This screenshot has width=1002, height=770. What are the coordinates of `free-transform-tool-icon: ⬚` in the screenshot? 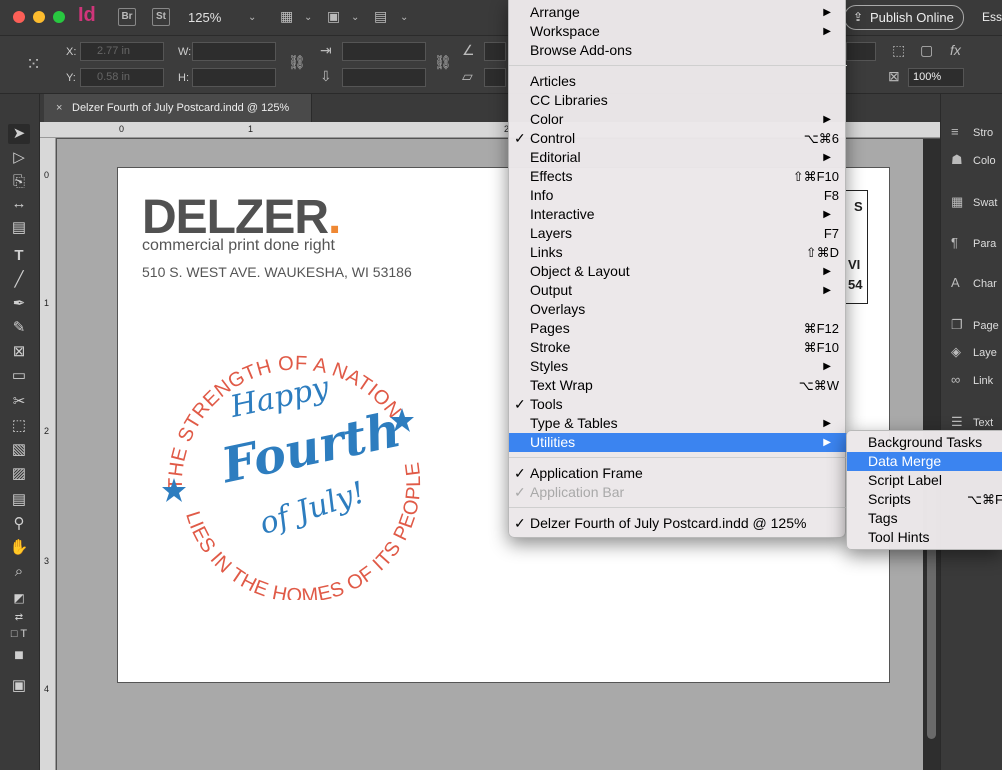 It's located at (19, 426).